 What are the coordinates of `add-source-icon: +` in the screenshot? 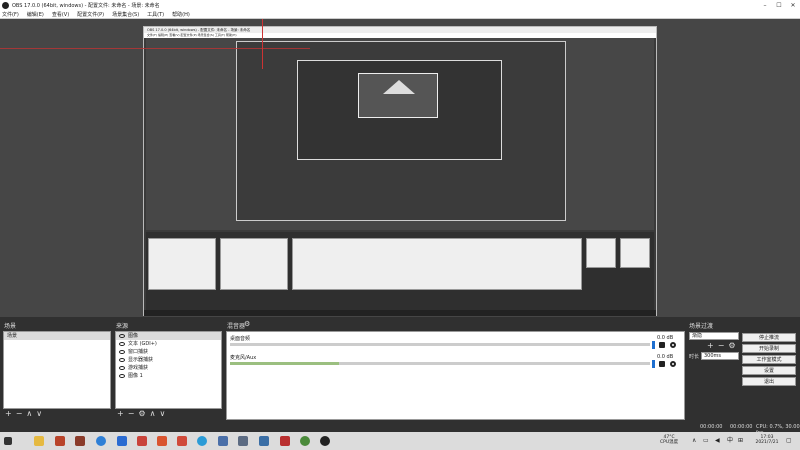 It's located at (120, 413).